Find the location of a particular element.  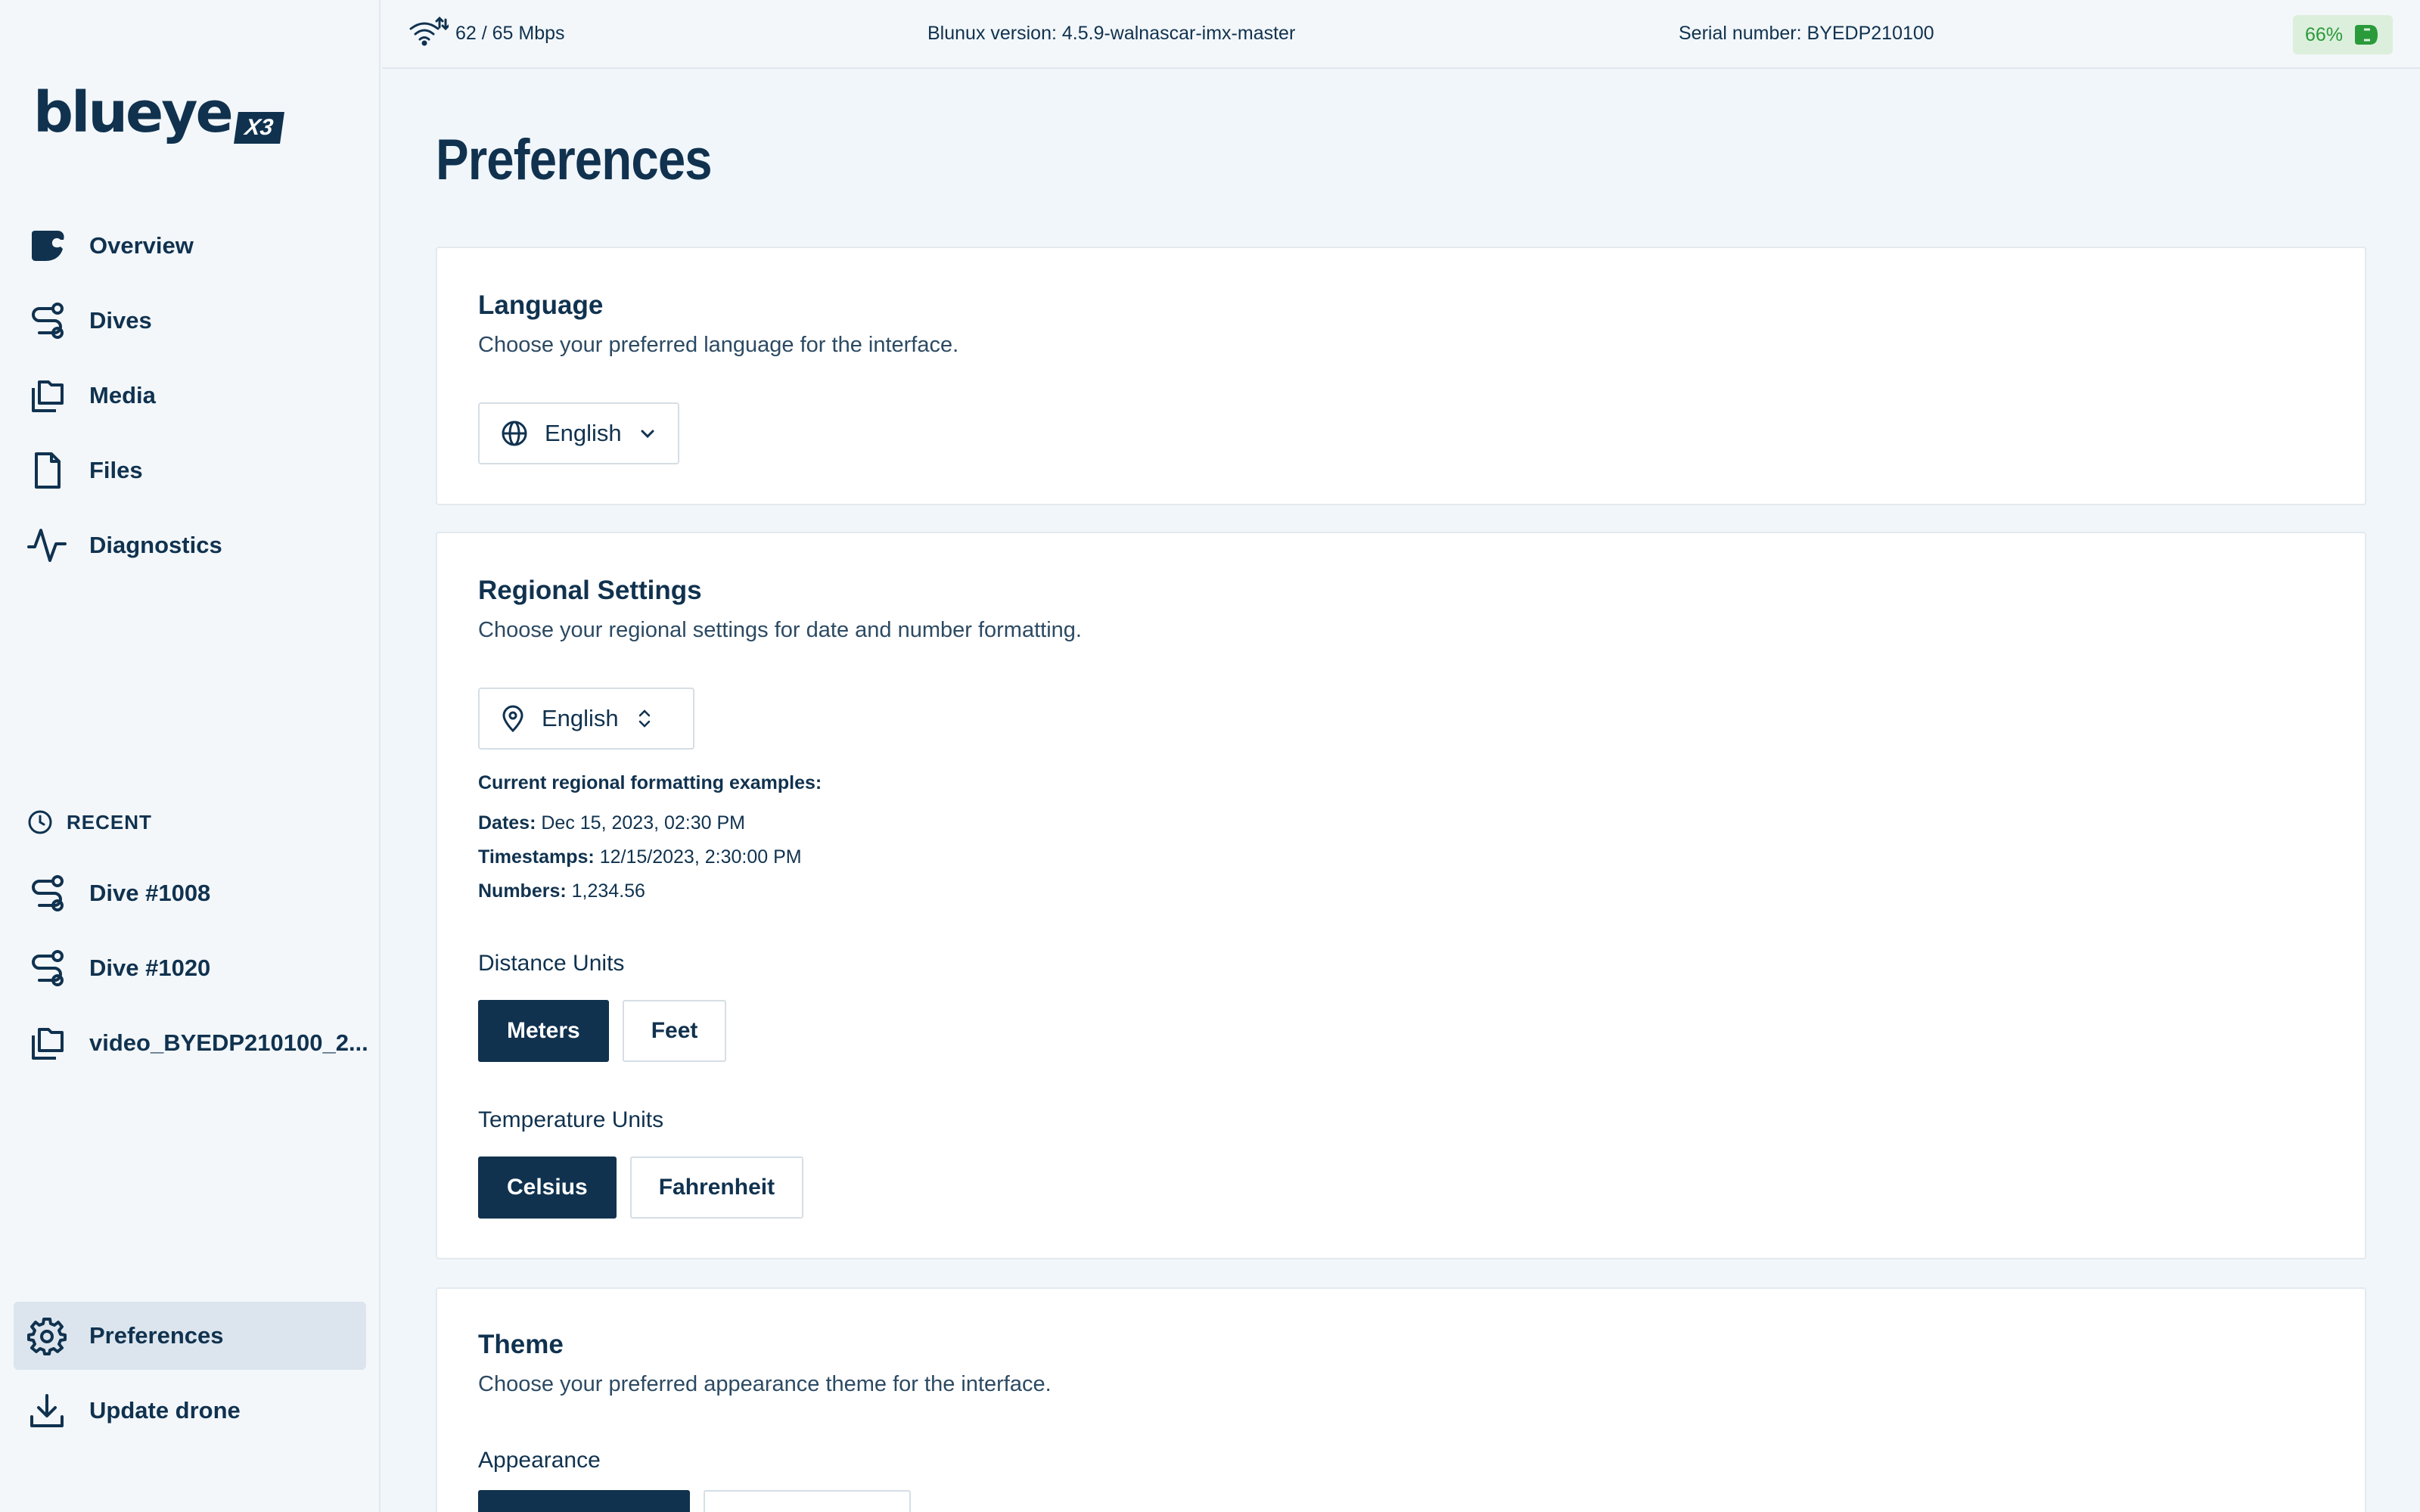

sidebar-item-update-drone: Update drone is located at coordinates (190, 1411).